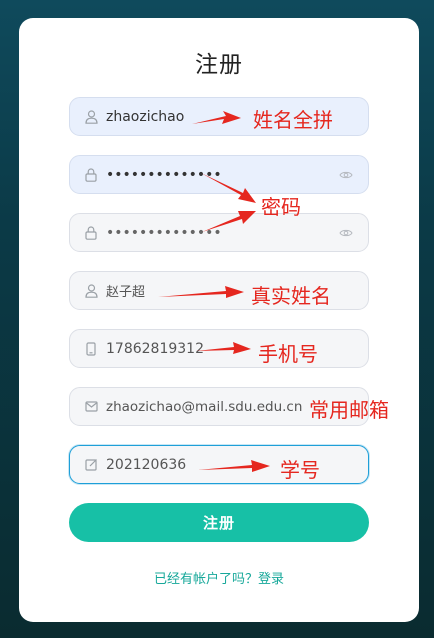 This screenshot has width=434, height=638. What do you see at coordinates (291, 296) in the screenshot?
I see `annotation-real-name: 真实姓名` at bounding box center [291, 296].